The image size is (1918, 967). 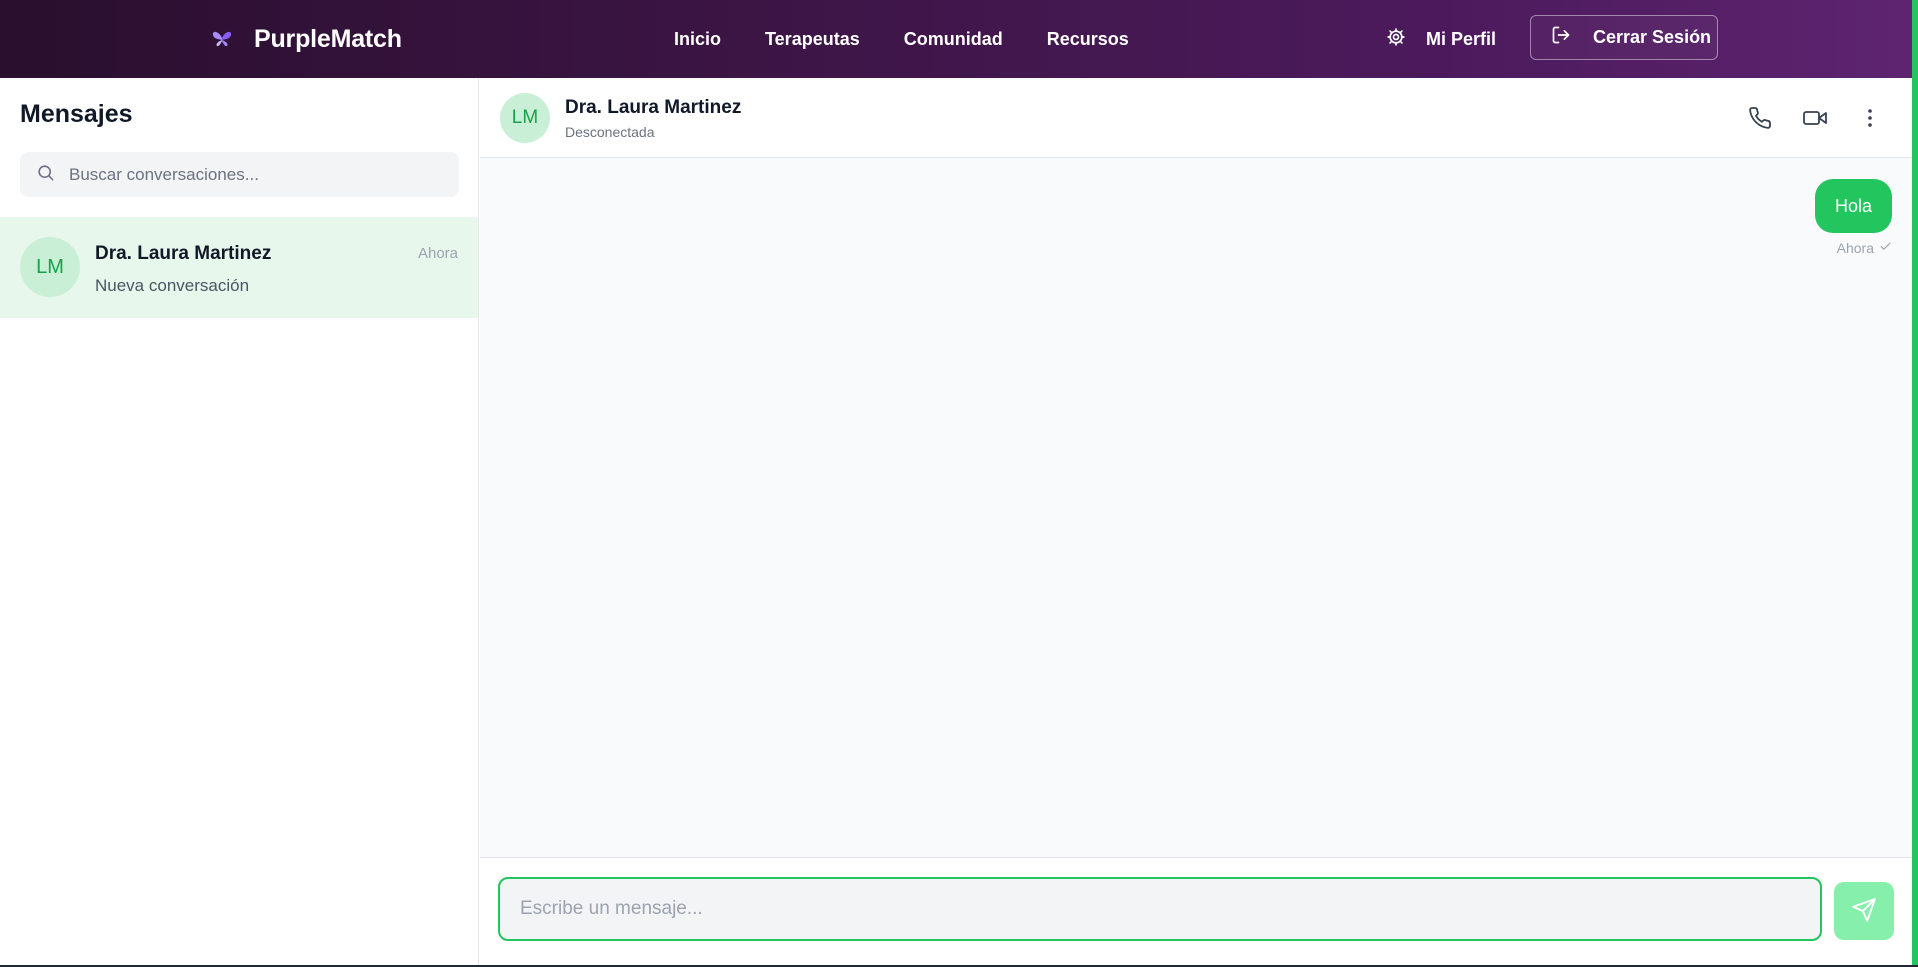 I want to click on nav-recursos: Recursos, so click(x=1088, y=39).